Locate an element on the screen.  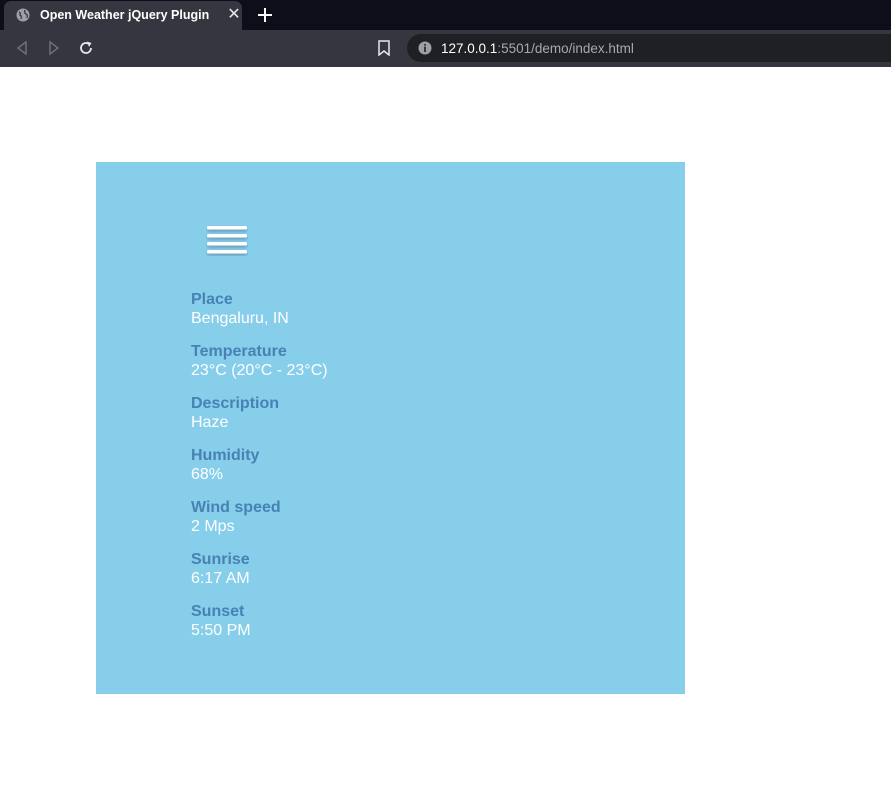
url-text: 127.0.0.1:5501/demo/index.html is located at coordinates (537, 48).